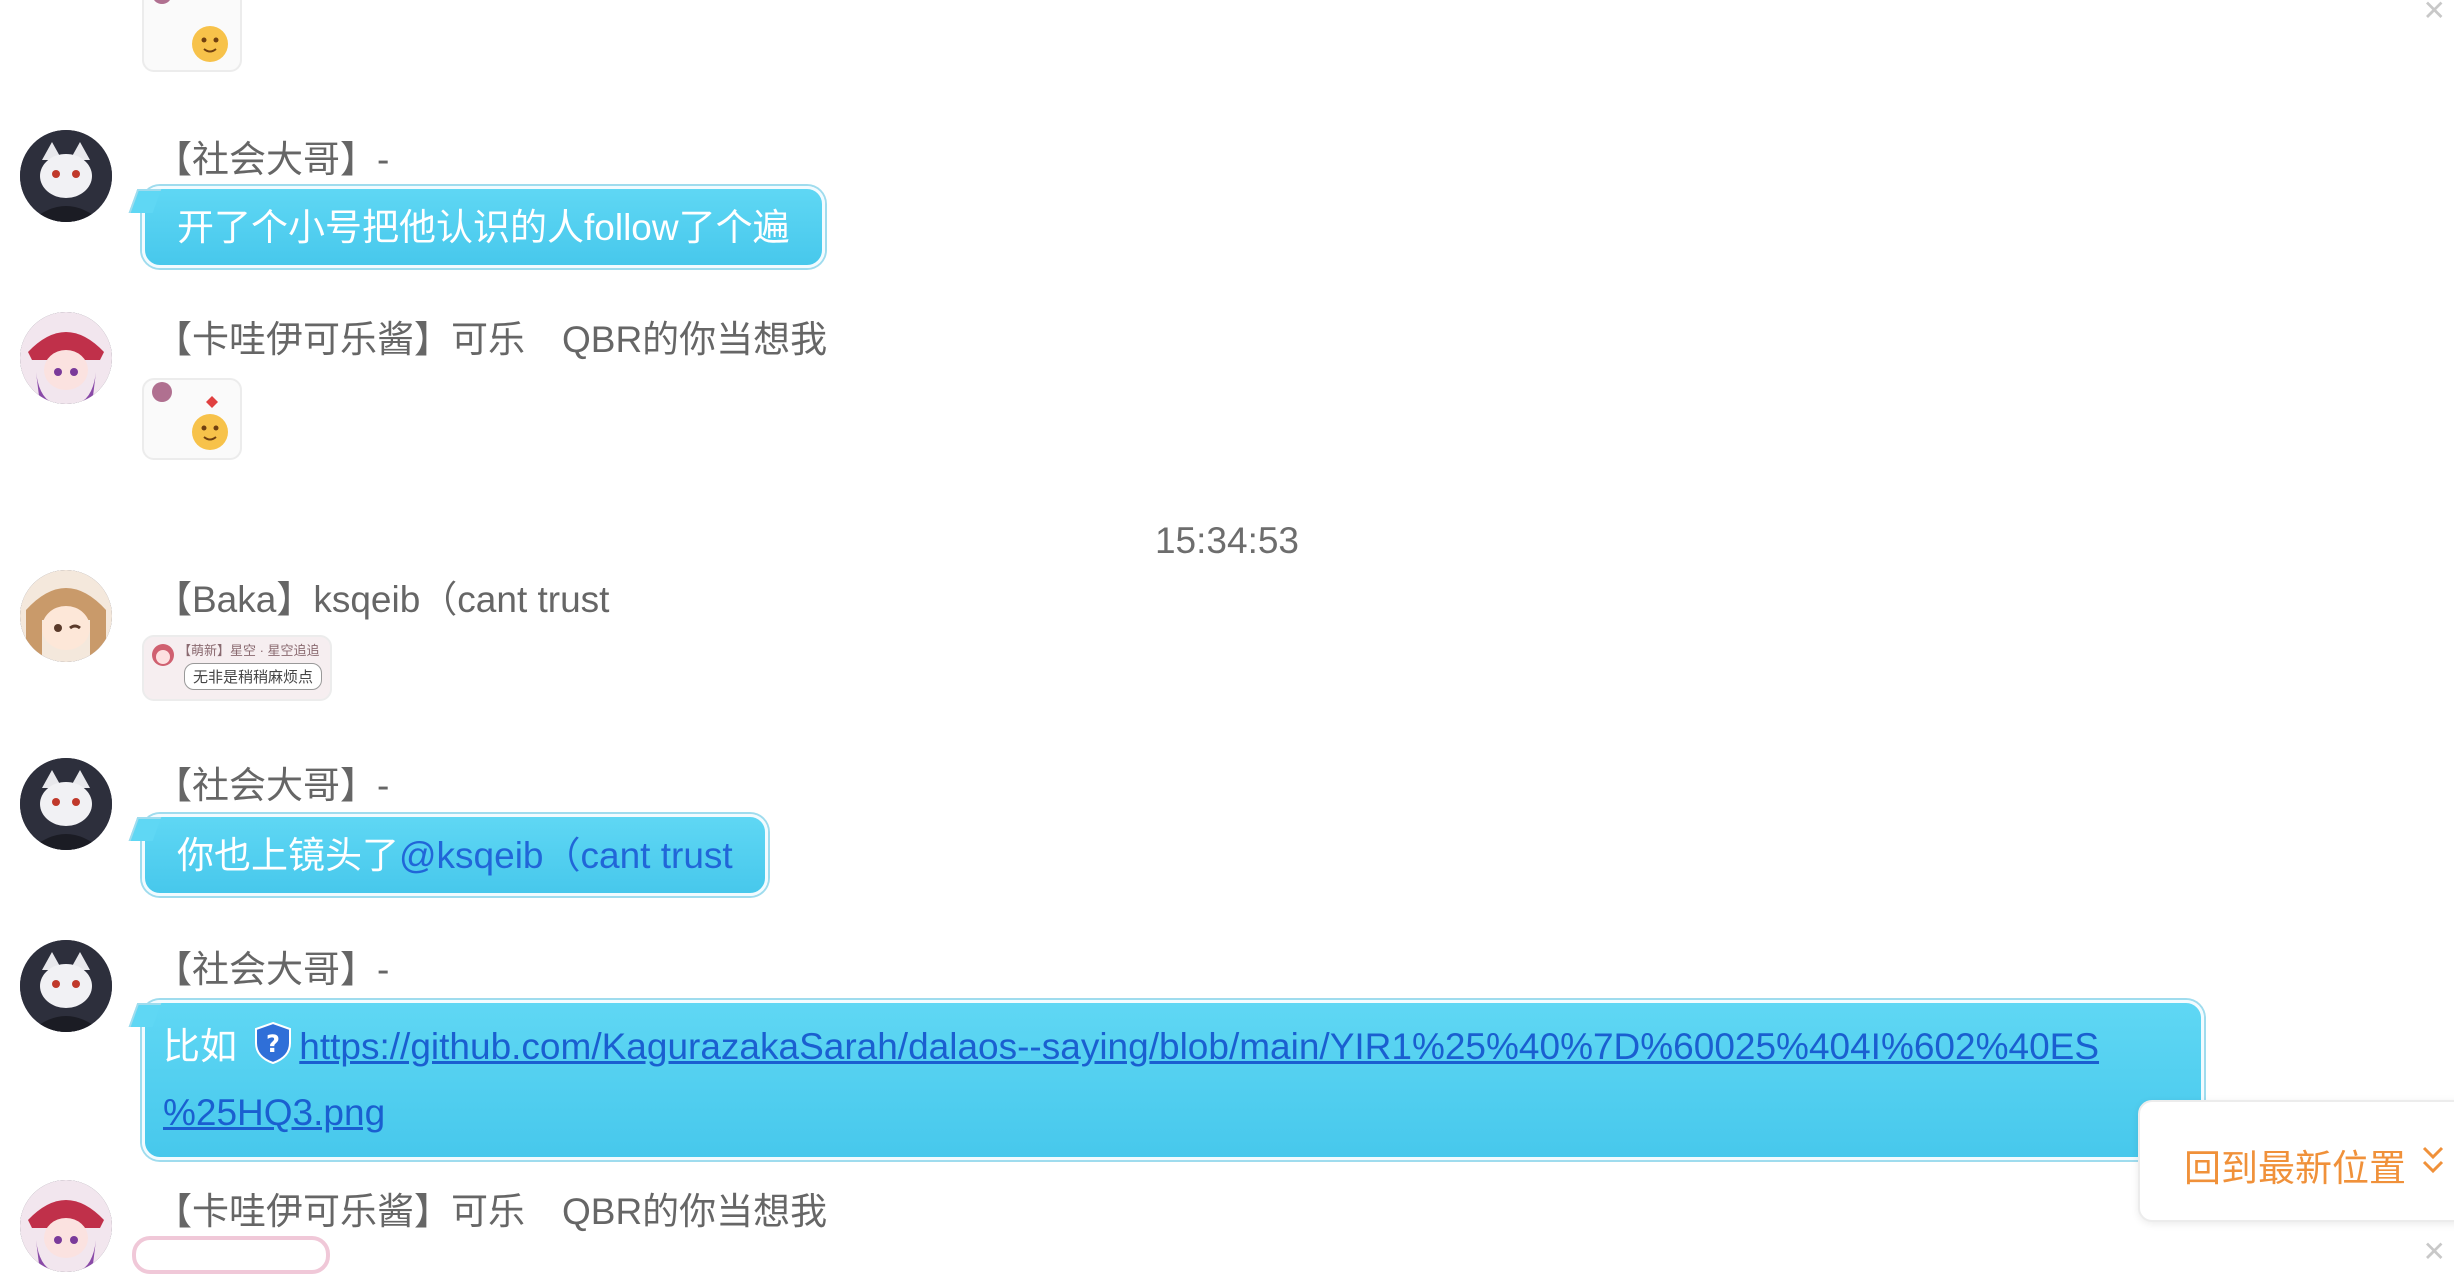 The width and height of the screenshot is (2454, 1274). What do you see at coordinates (483, 227) in the screenshot?
I see `message-text: 开了个小号把他认识的人follow了个遍` at bounding box center [483, 227].